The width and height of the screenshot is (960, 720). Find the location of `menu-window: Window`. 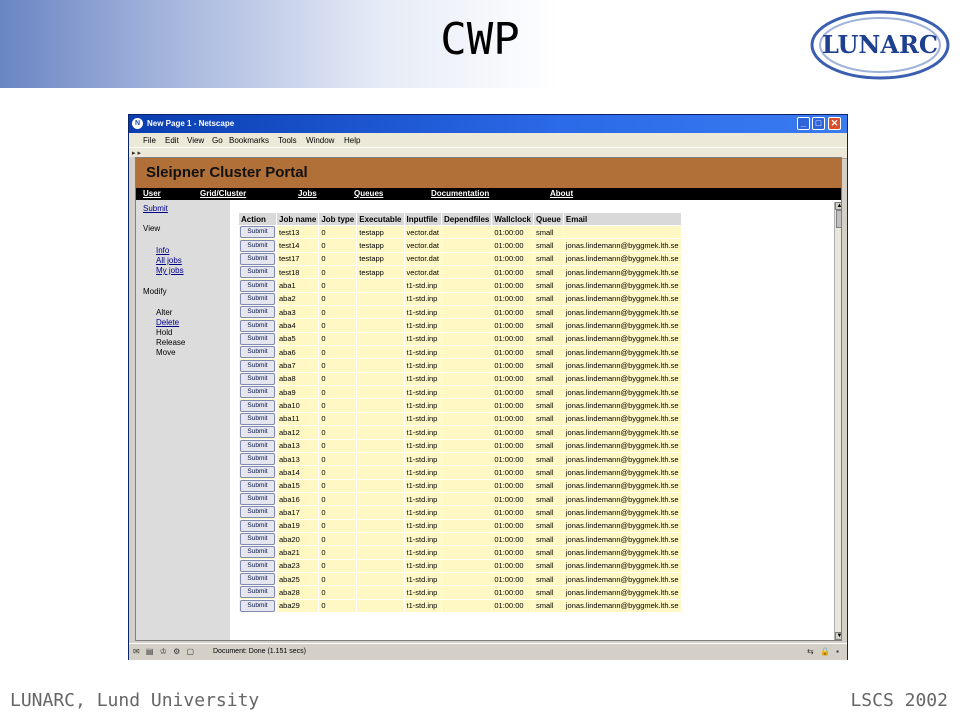

menu-window: Window is located at coordinates (320, 140).